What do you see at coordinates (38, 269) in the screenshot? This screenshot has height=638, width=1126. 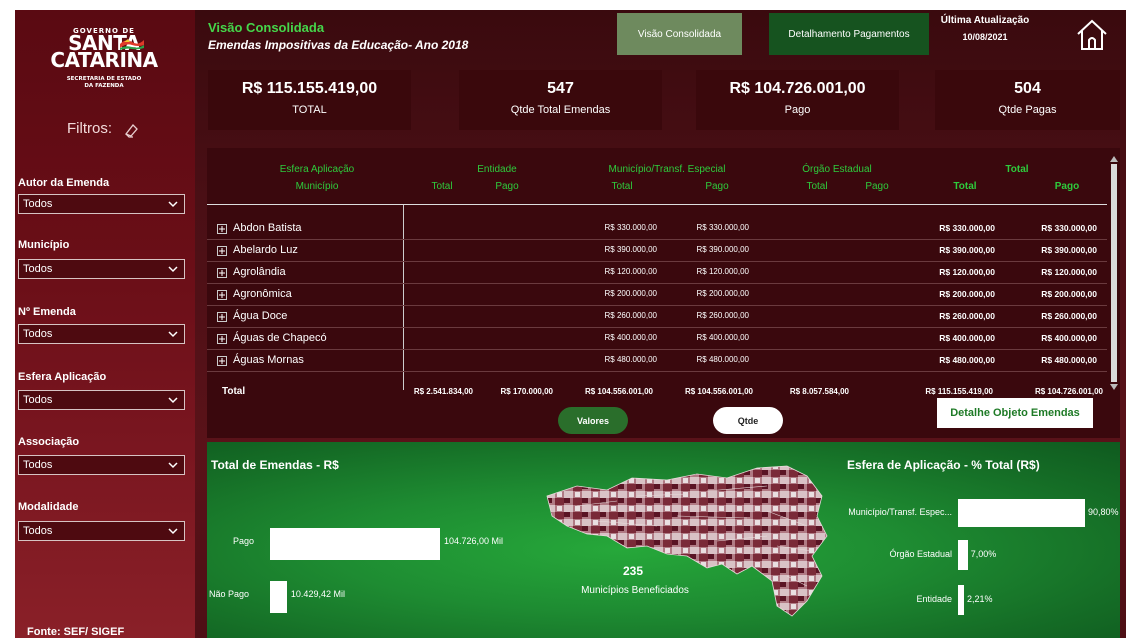 I see `filter-value: Todos` at bounding box center [38, 269].